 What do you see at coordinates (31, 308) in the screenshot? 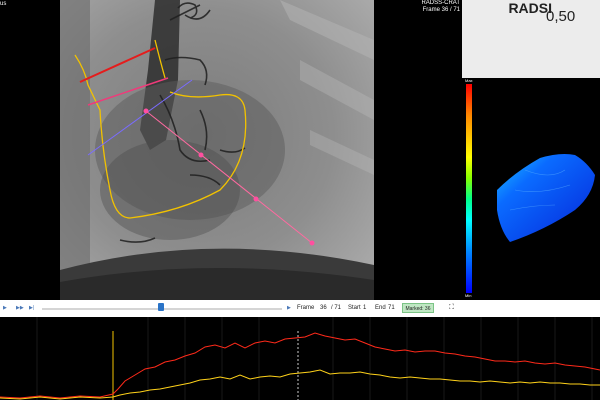
I see `skip-end-icon: ▶|` at bounding box center [31, 308].